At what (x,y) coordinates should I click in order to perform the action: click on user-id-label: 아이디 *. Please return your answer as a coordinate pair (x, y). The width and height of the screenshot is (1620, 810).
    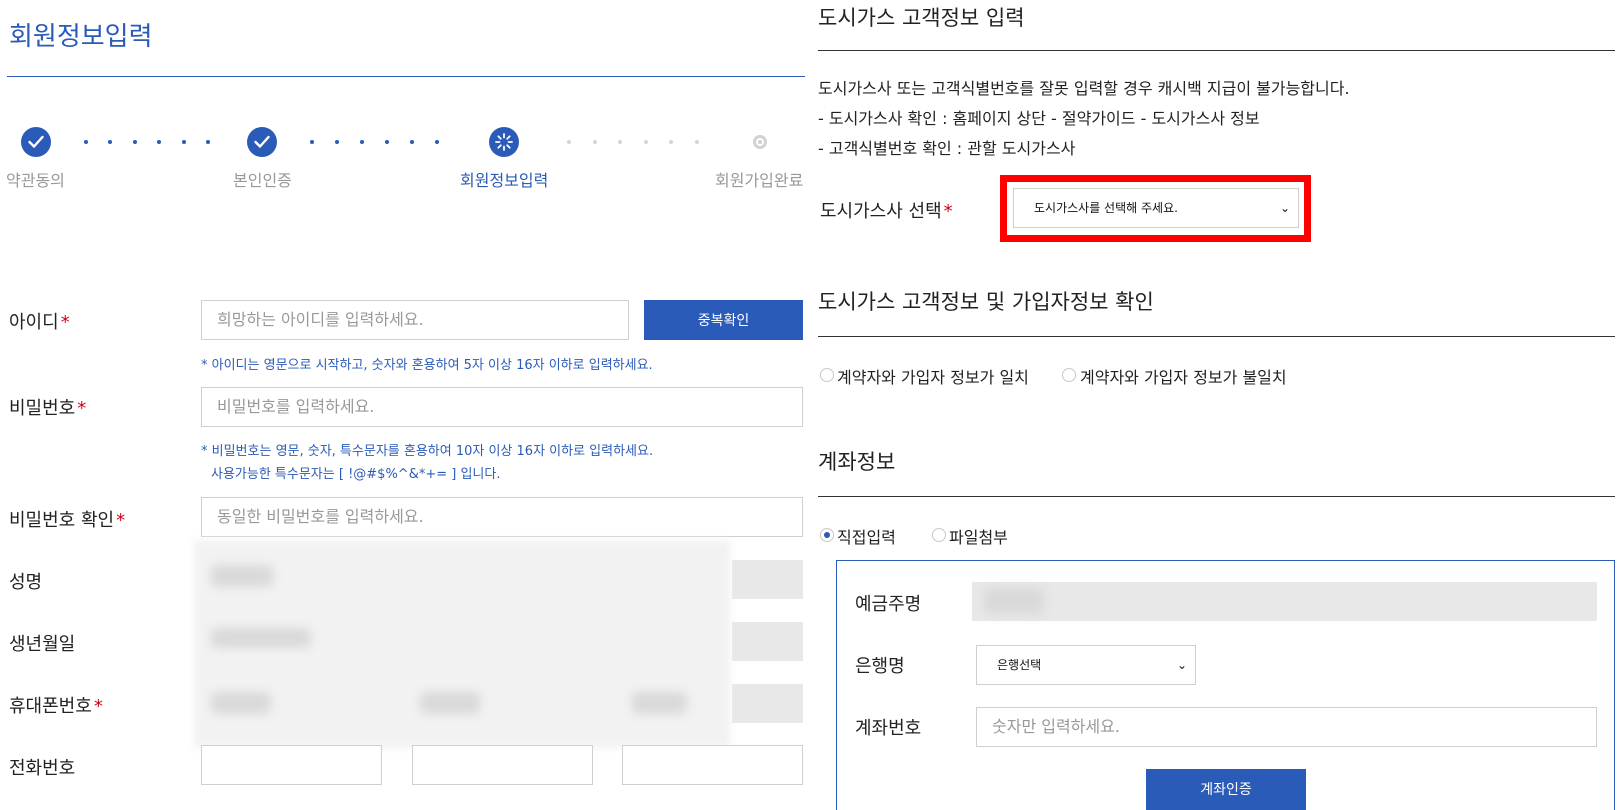
    Looking at the image, I should click on (39, 322).